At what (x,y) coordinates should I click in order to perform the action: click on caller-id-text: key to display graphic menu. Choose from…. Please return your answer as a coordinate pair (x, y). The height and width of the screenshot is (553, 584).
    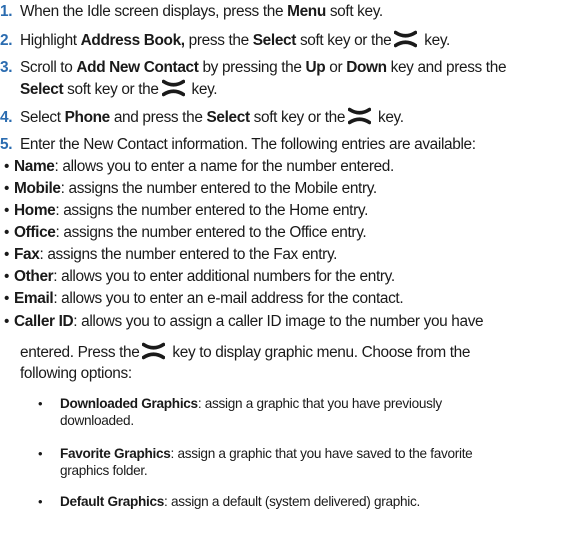
    Looking at the image, I should click on (319, 352).